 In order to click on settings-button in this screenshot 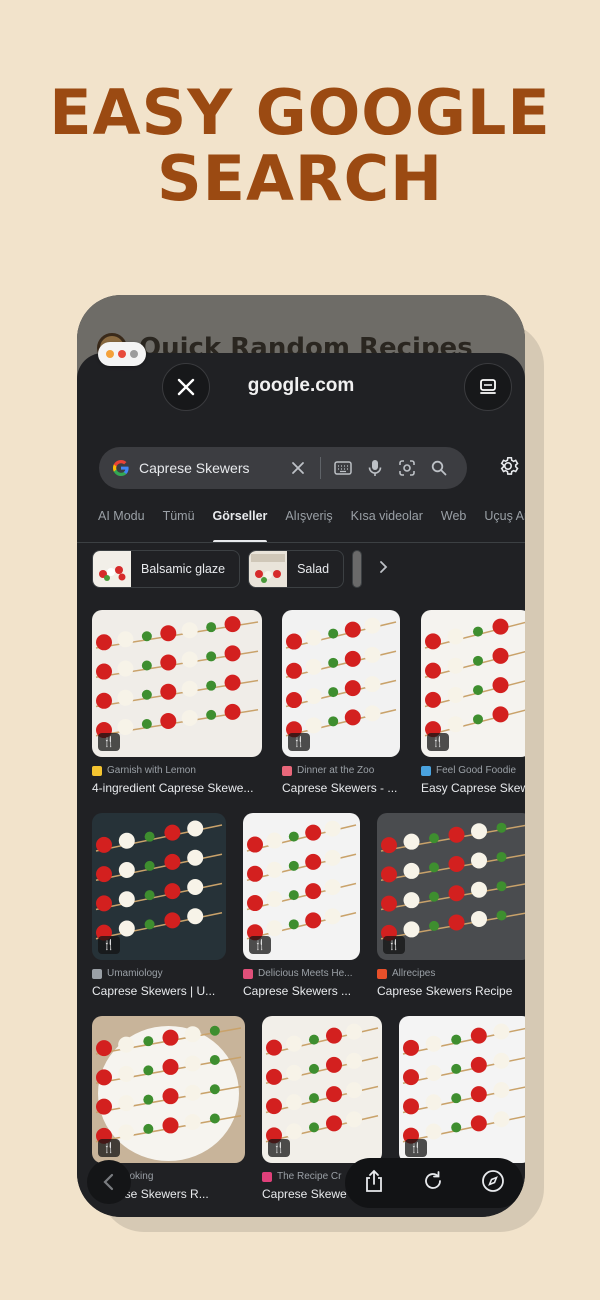, I will do `click(508, 468)`.